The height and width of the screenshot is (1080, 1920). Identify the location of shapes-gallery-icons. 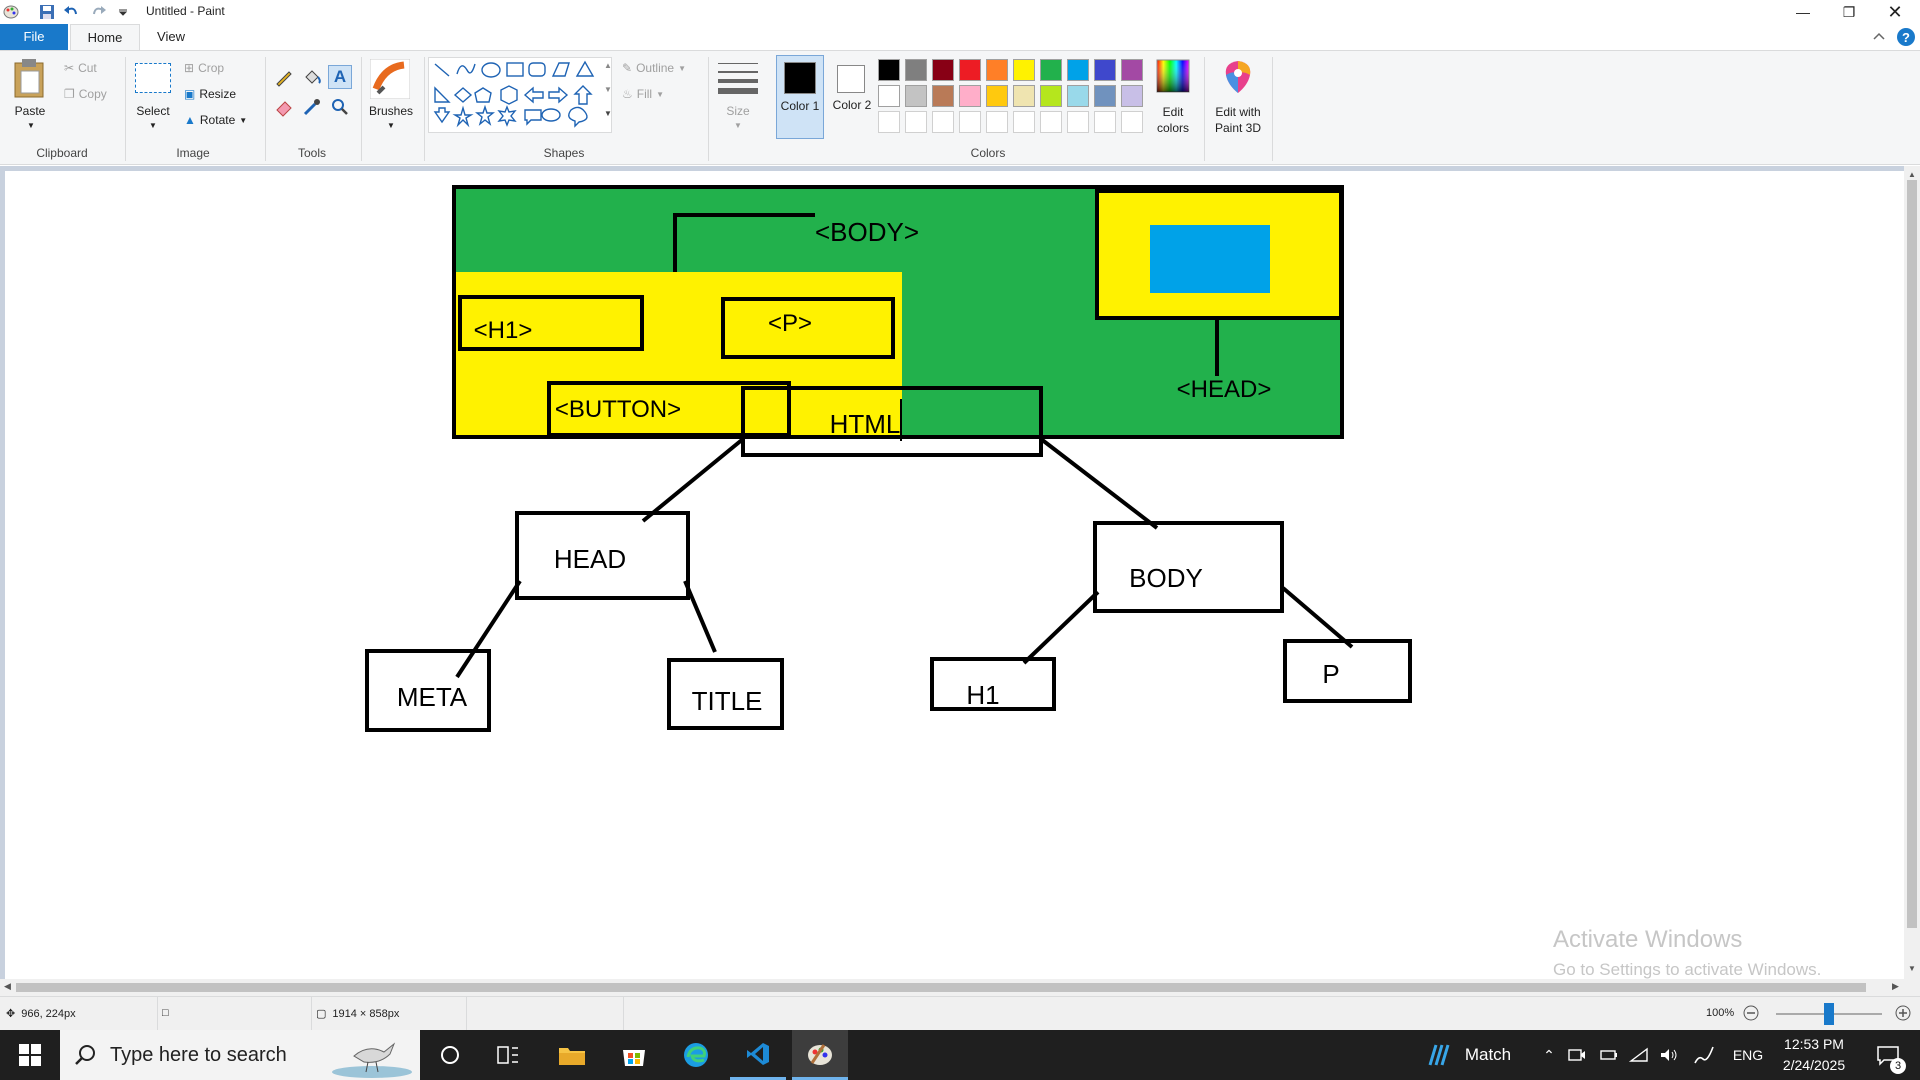
(521, 96).